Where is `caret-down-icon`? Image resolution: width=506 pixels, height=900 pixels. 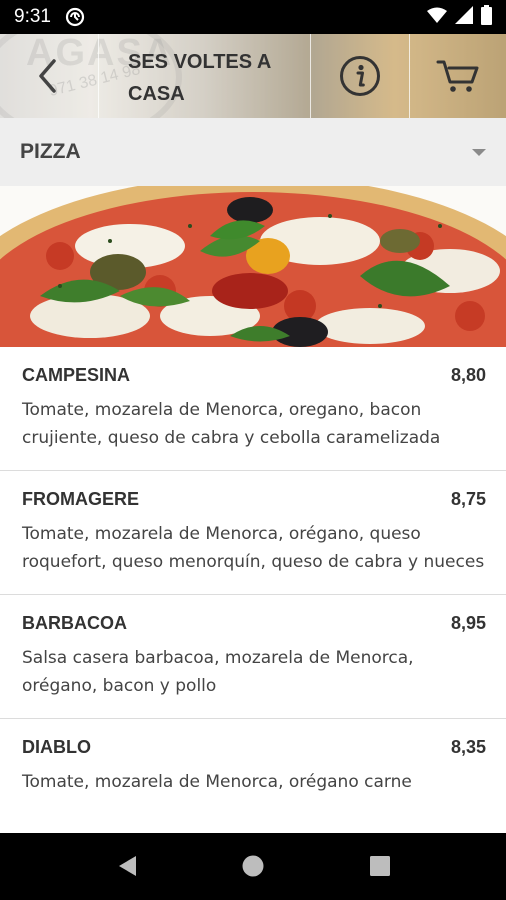
caret-down-icon is located at coordinates (479, 152).